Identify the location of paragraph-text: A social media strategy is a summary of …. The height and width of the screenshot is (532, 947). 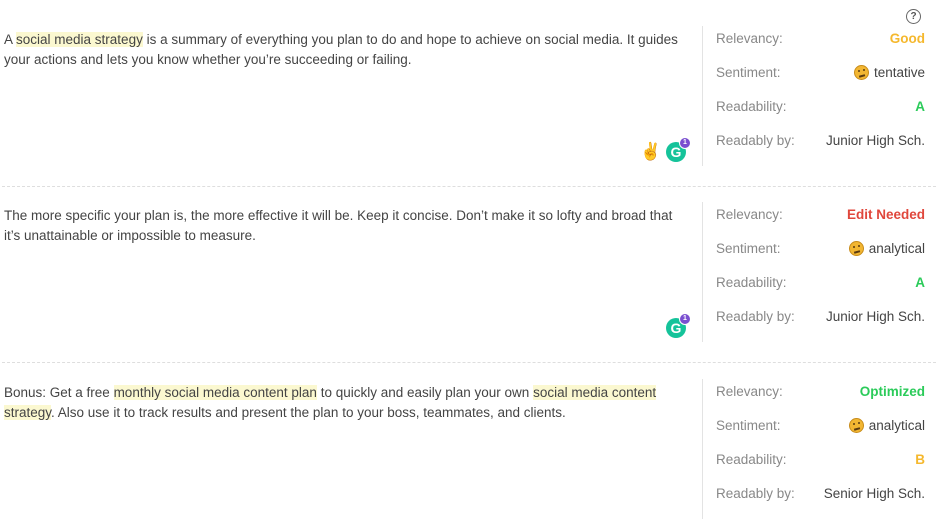
(344, 50).